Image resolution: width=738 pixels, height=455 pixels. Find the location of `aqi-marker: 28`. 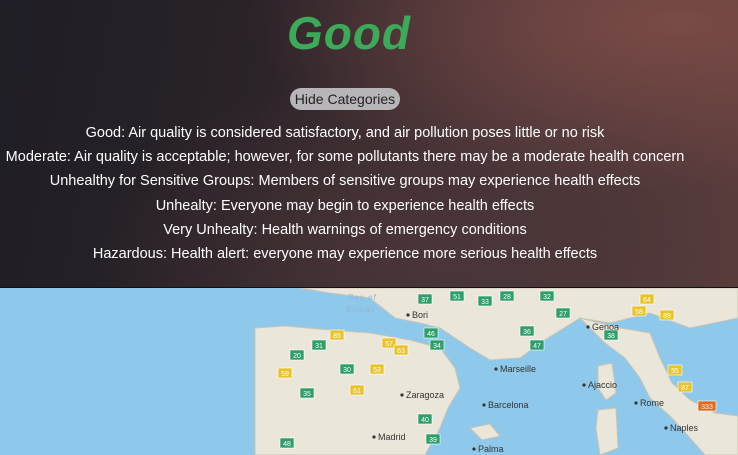

aqi-marker: 28 is located at coordinates (507, 296).